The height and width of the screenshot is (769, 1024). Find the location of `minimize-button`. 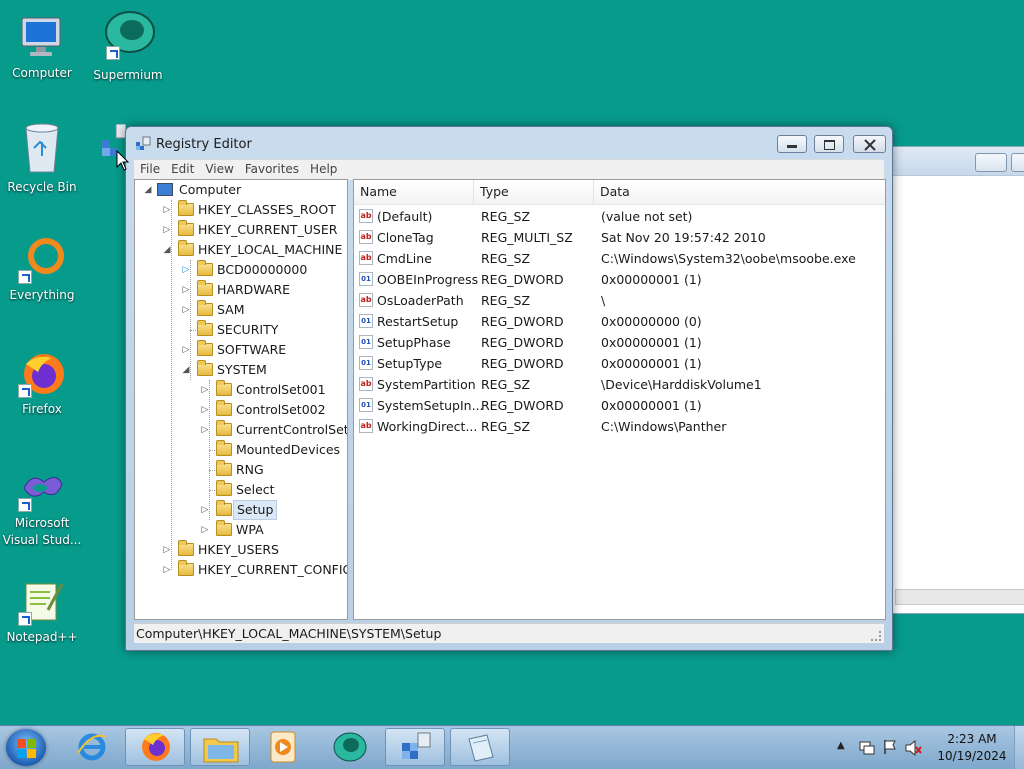

minimize-button is located at coordinates (792, 144).